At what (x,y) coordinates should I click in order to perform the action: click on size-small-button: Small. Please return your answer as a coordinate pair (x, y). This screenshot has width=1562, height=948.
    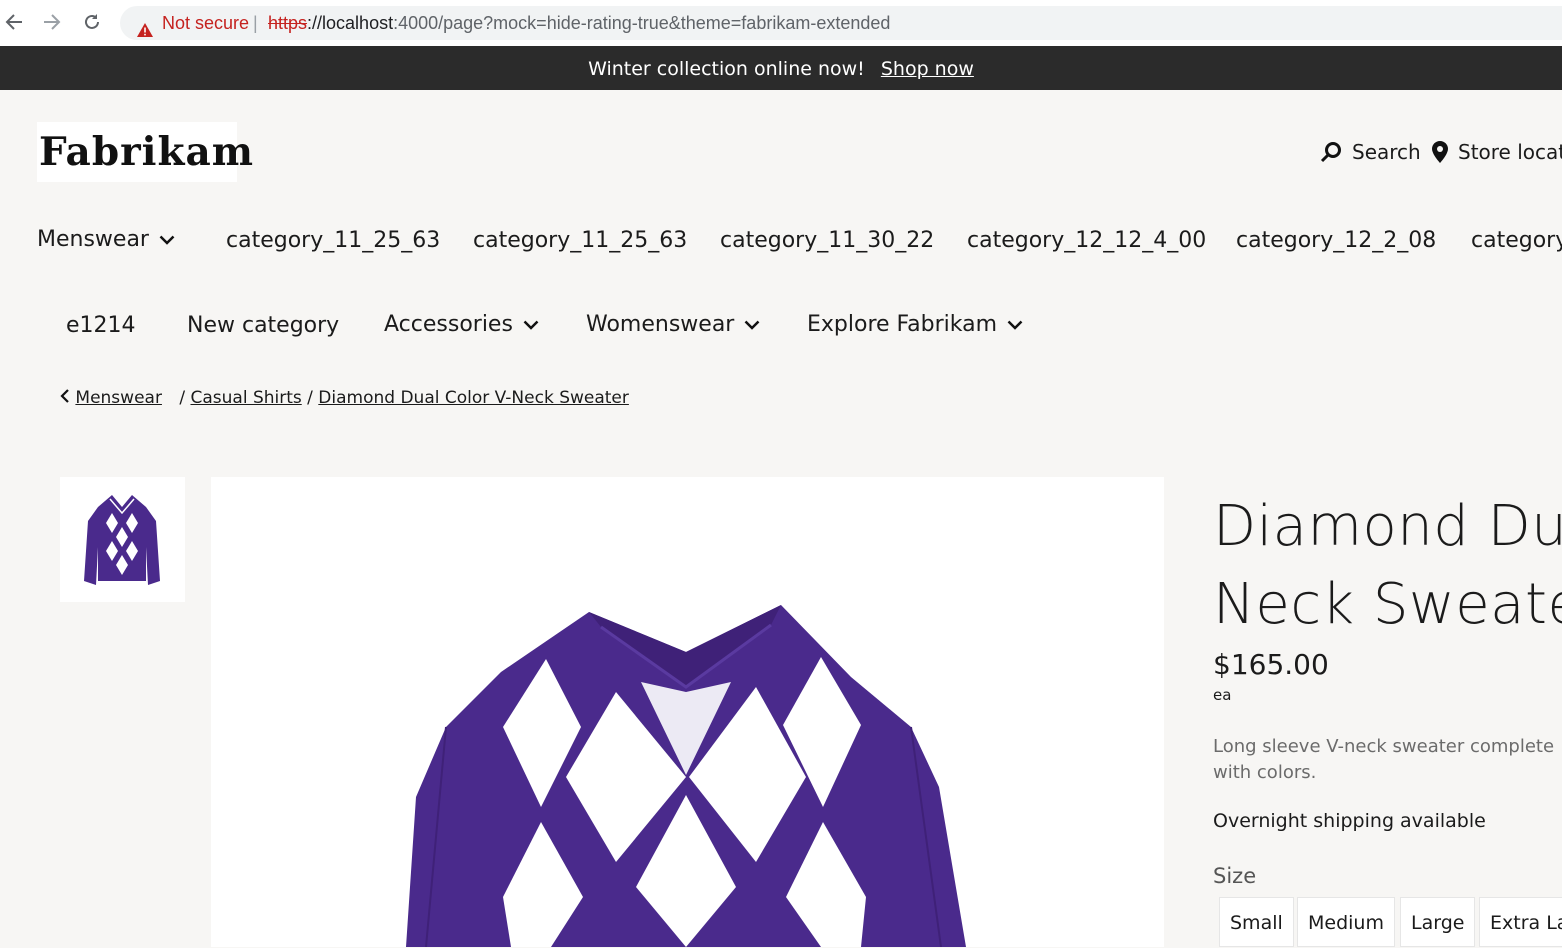
    Looking at the image, I should click on (1256, 922).